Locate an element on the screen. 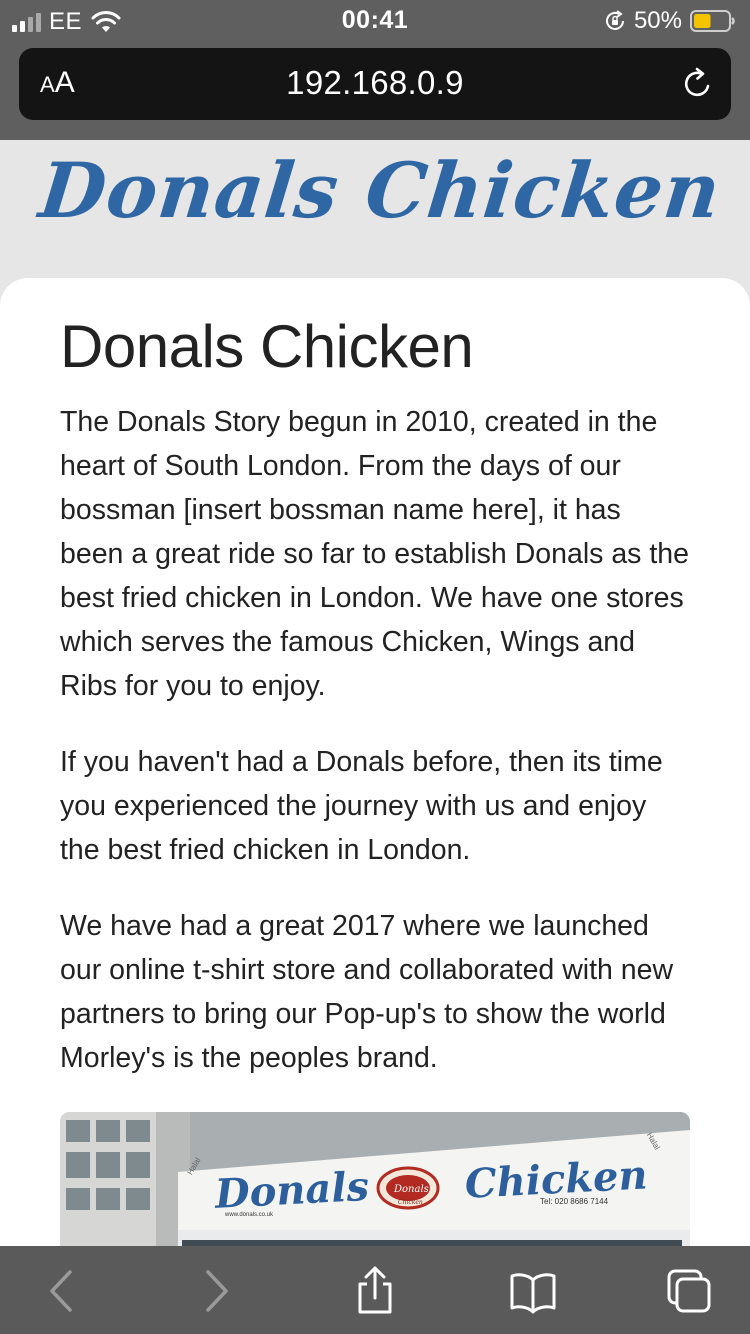  url-text: 192.168.0.9 is located at coordinates (375, 83).